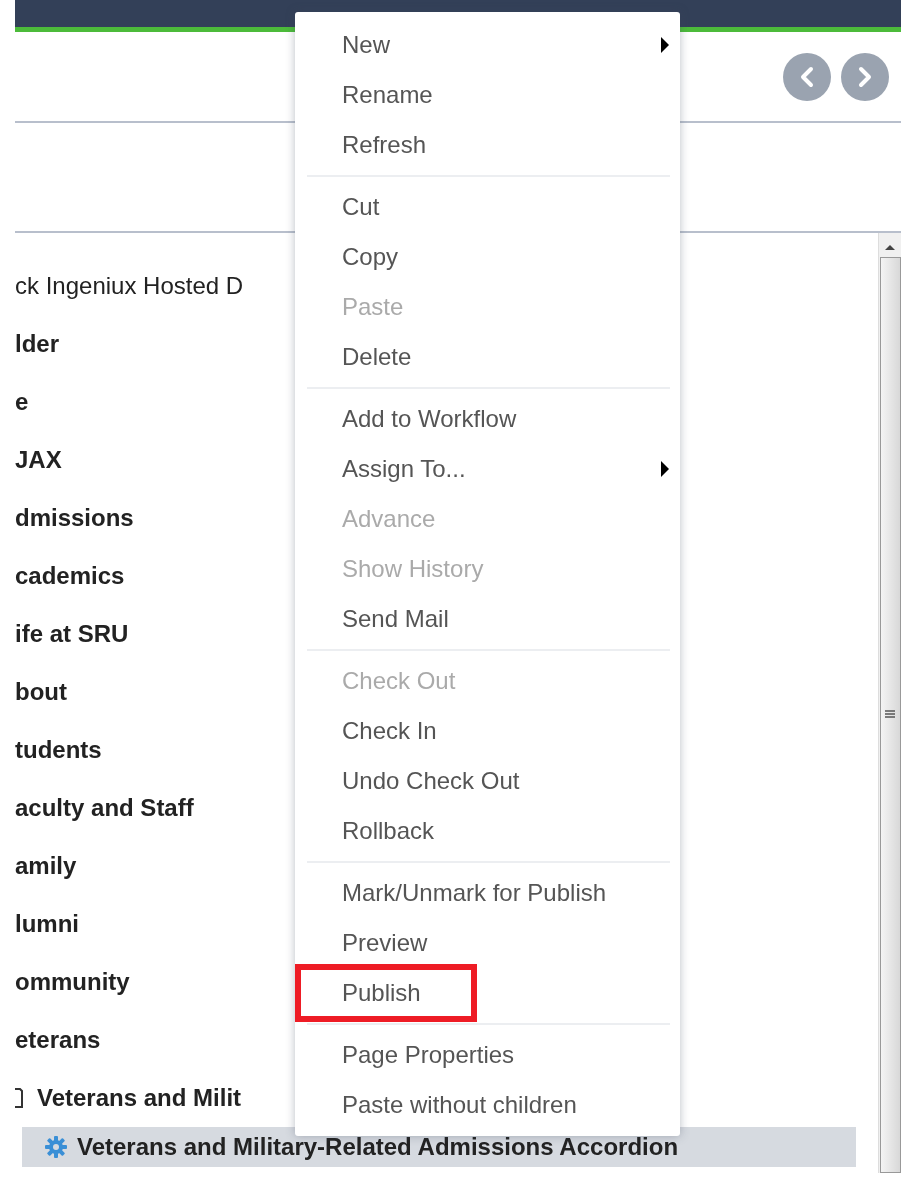 The width and height of the screenshot is (901, 1181). What do you see at coordinates (889, 703) in the screenshot?
I see `scrollbar` at bounding box center [889, 703].